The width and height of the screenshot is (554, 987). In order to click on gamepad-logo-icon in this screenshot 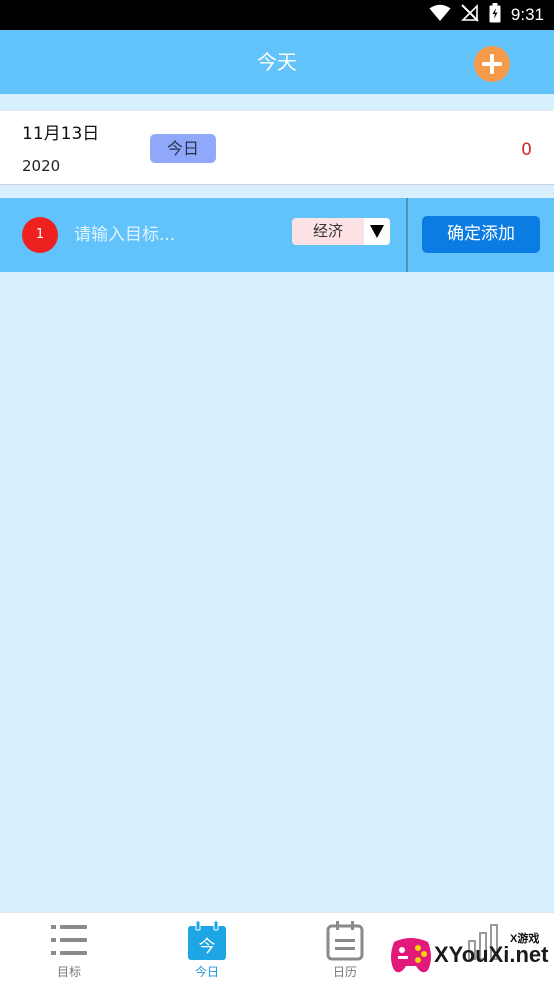, I will do `click(411, 957)`.